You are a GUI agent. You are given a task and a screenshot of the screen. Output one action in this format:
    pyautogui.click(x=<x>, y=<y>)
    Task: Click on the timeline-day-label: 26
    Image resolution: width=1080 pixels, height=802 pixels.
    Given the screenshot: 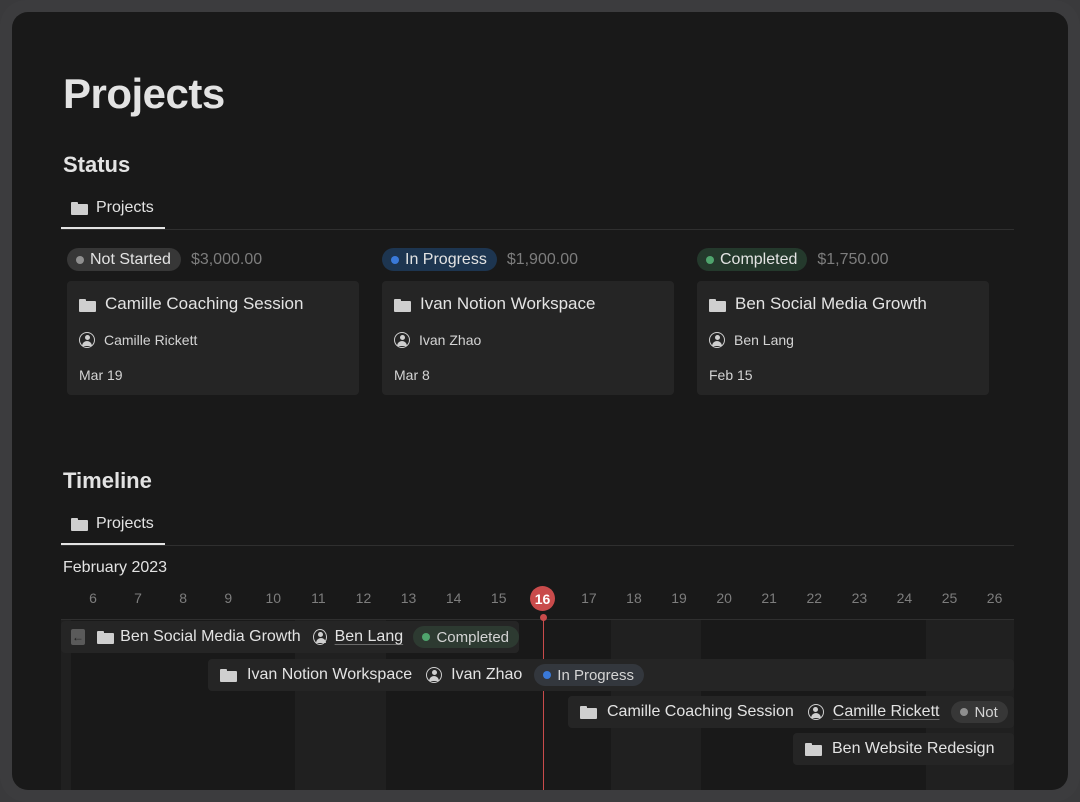 What is the action you would take?
    pyautogui.click(x=994, y=598)
    